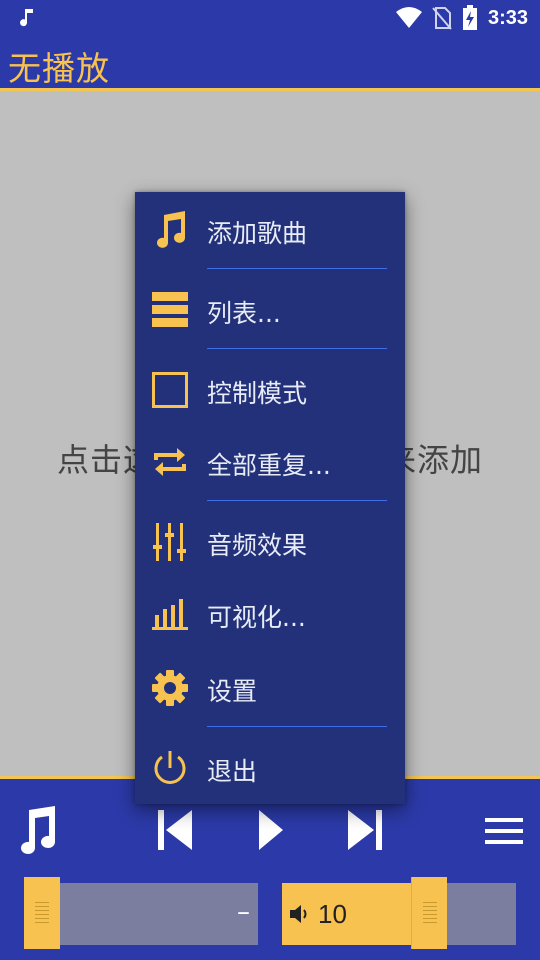  I want to click on play-icon, so click(271, 830).